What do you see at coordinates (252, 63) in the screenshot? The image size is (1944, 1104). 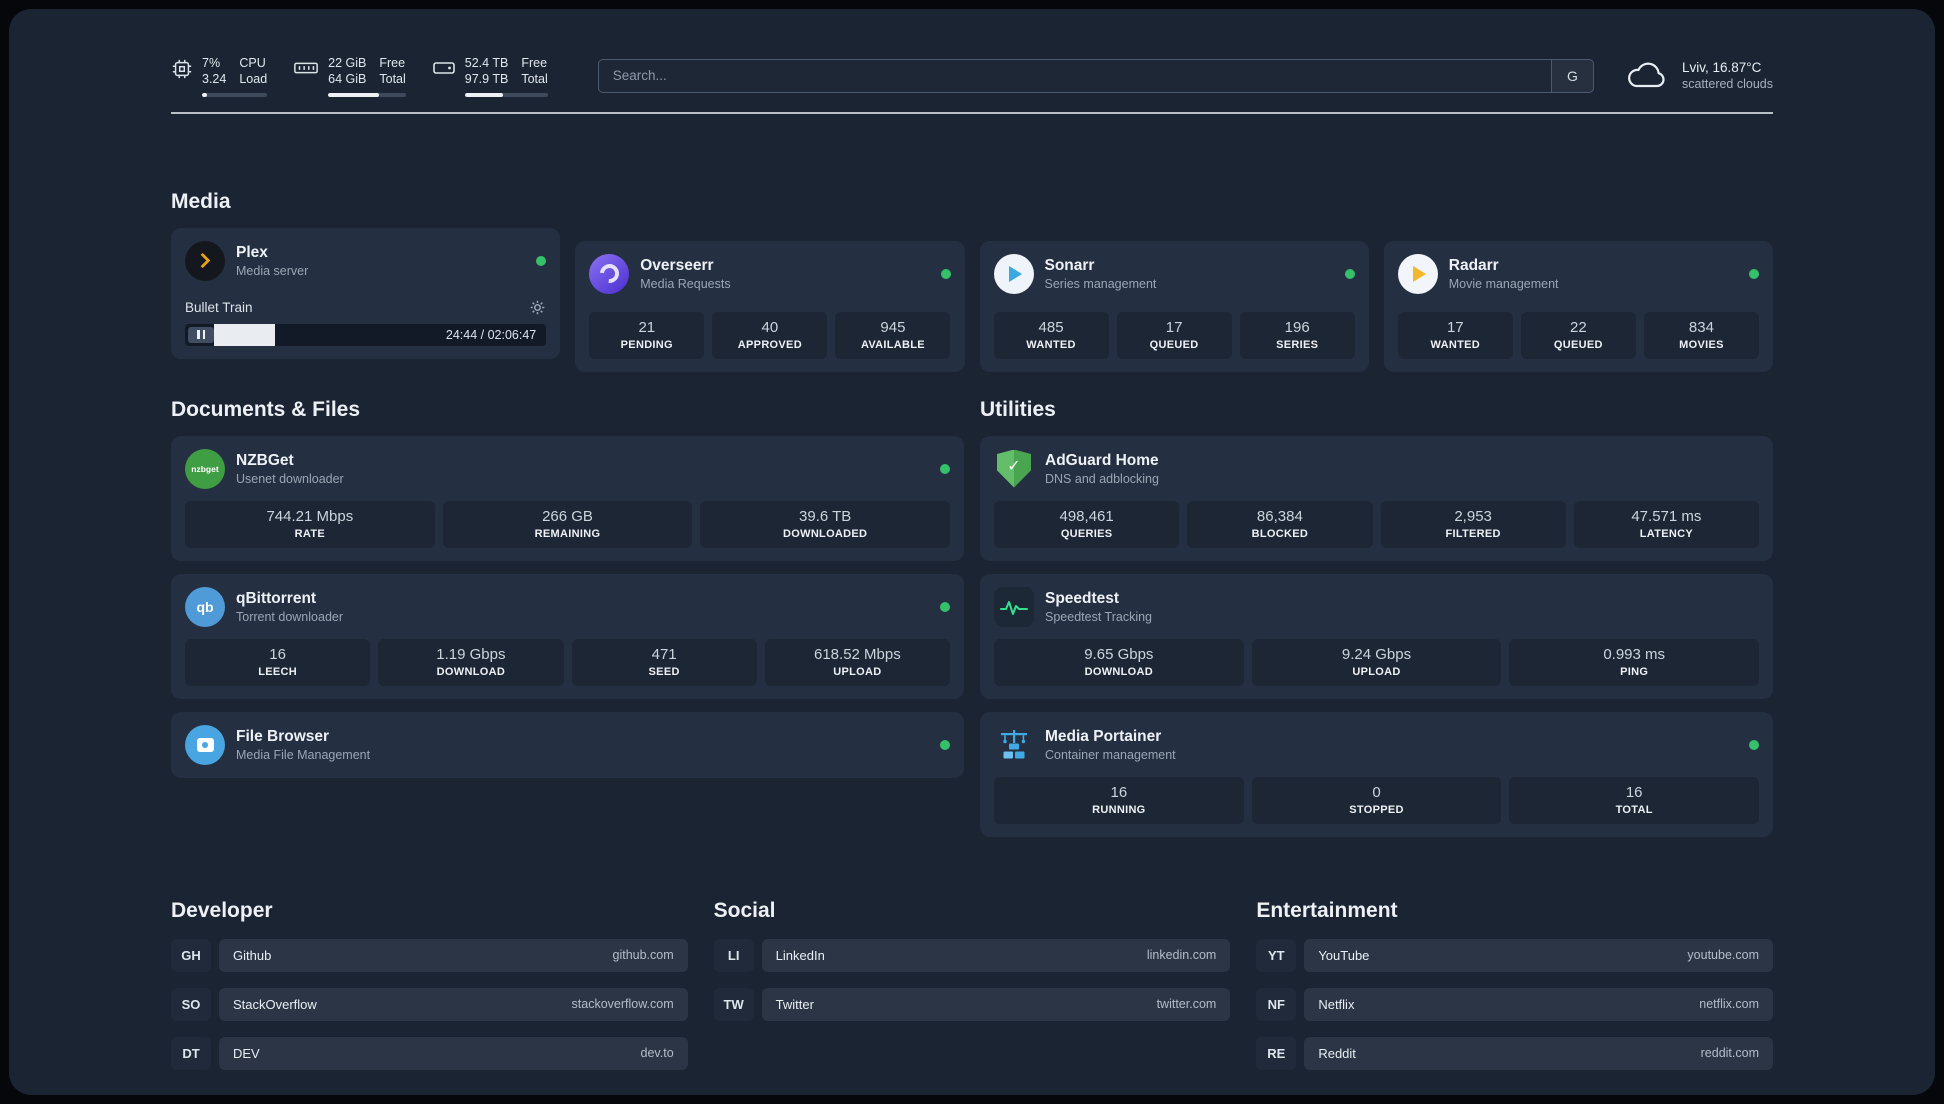 I see `cpu-label: CPU` at bounding box center [252, 63].